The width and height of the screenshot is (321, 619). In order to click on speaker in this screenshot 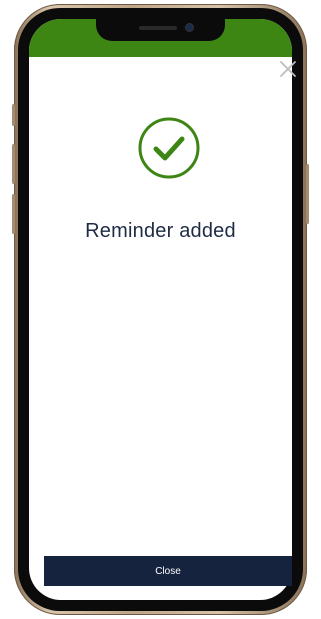, I will do `click(158, 28)`.